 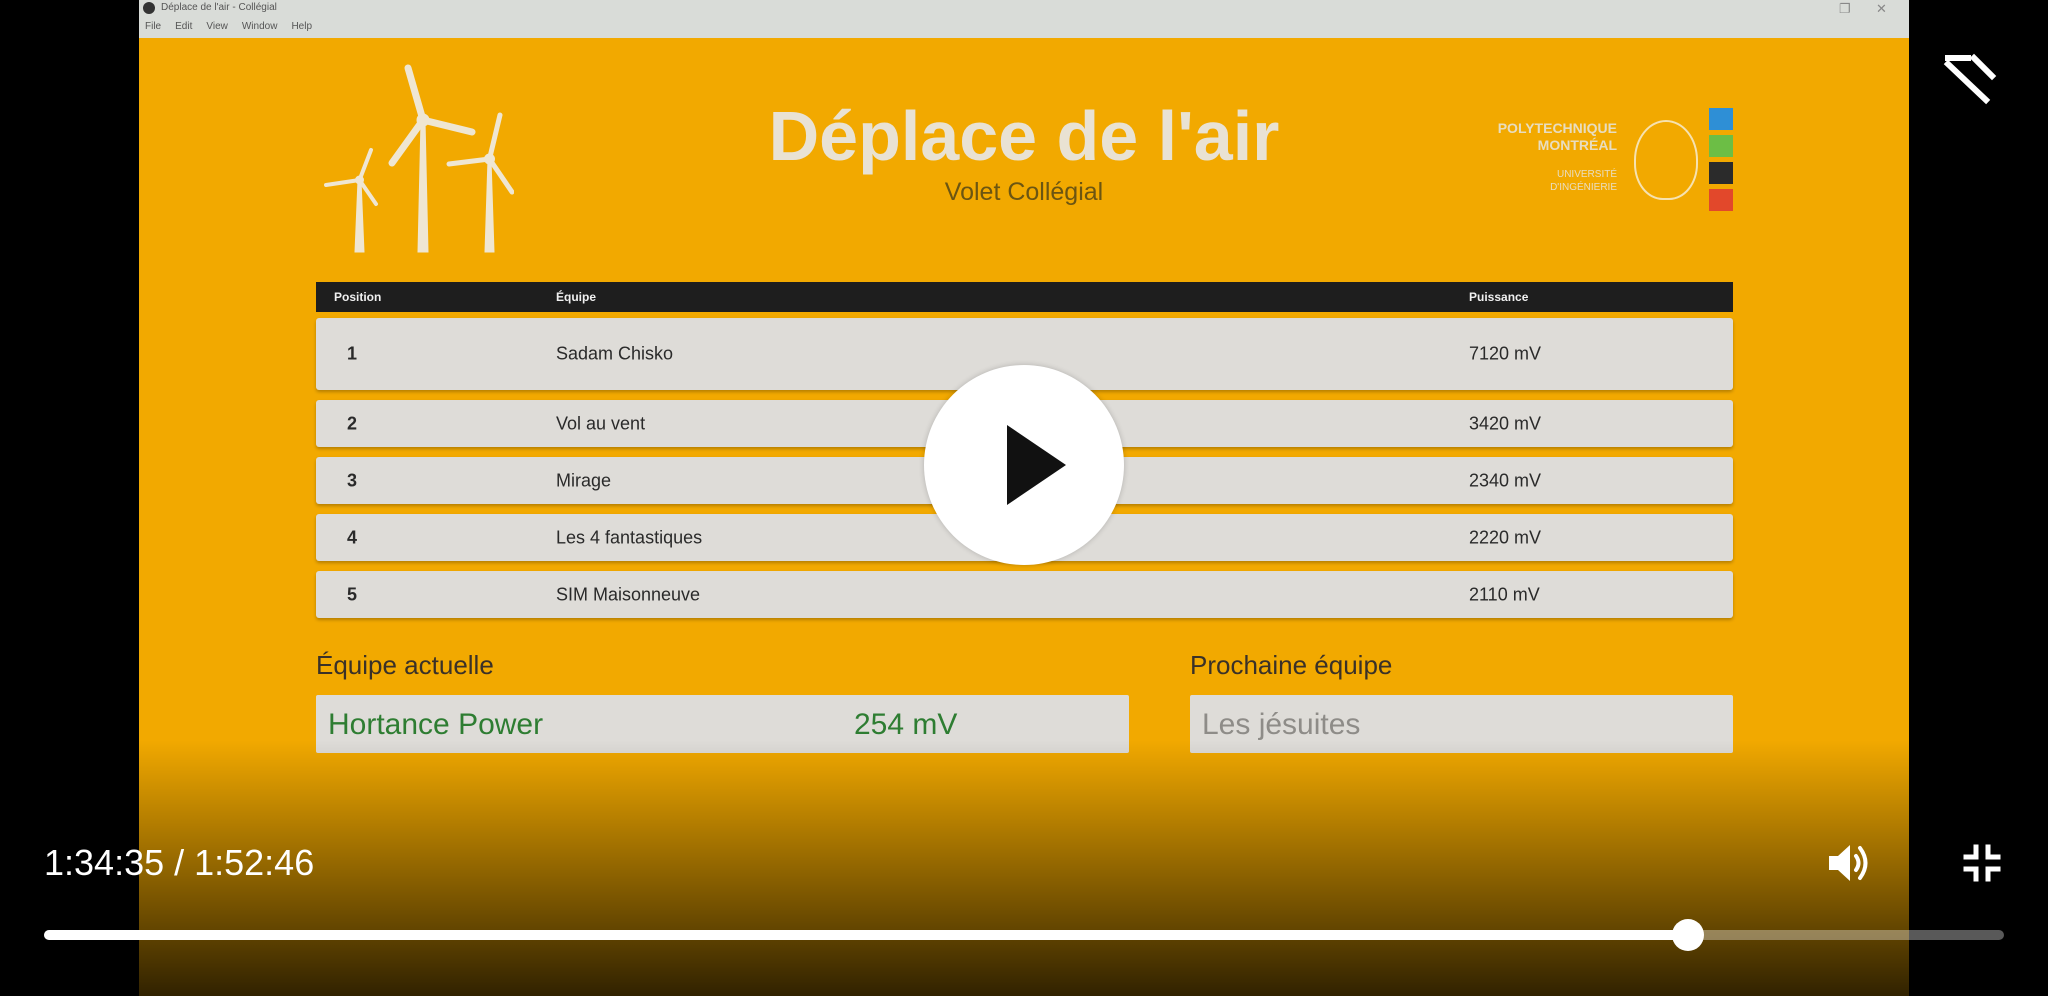 What do you see at coordinates (219, 7) in the screenshot?
I see `window-title: Déplace de l'air - Collégial` at bounding box center [219, 7].